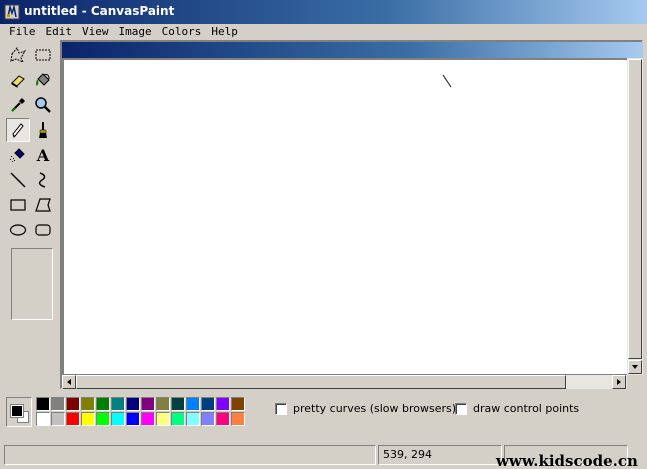 This screenshot has width=647, height=469. I want to click on control-points-label: draw control points, so click(526, 408).